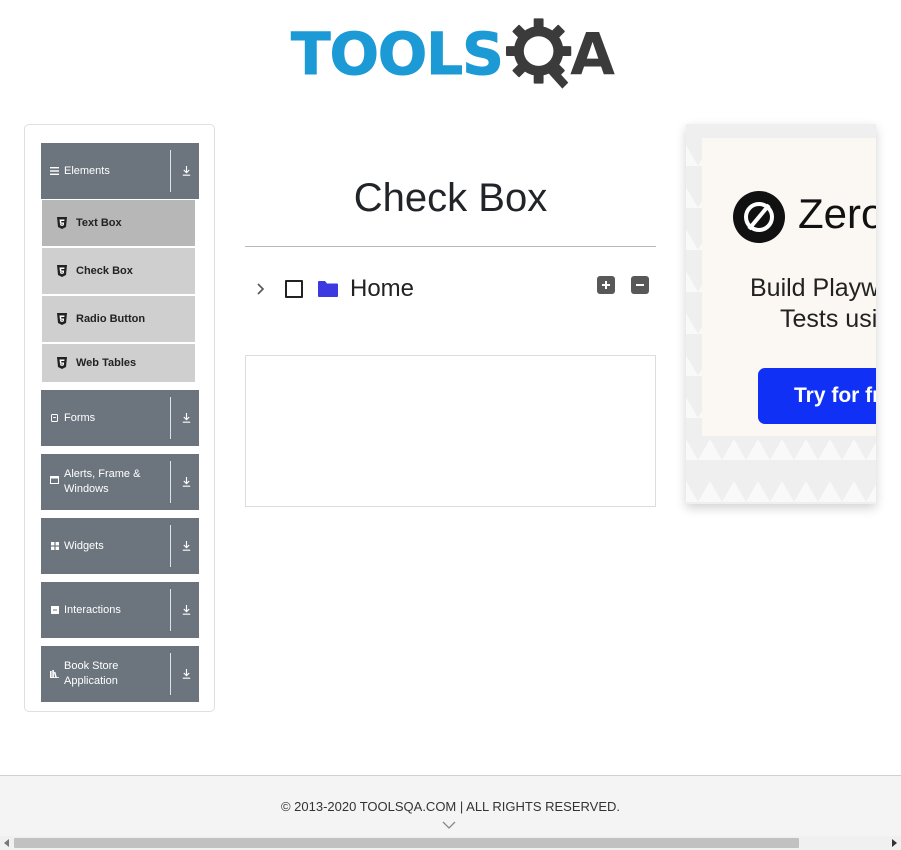  What do you see at coordinates (260, 289) in the screenshot?
I see `chevron-right-icon` at bounding box center [260, 289].